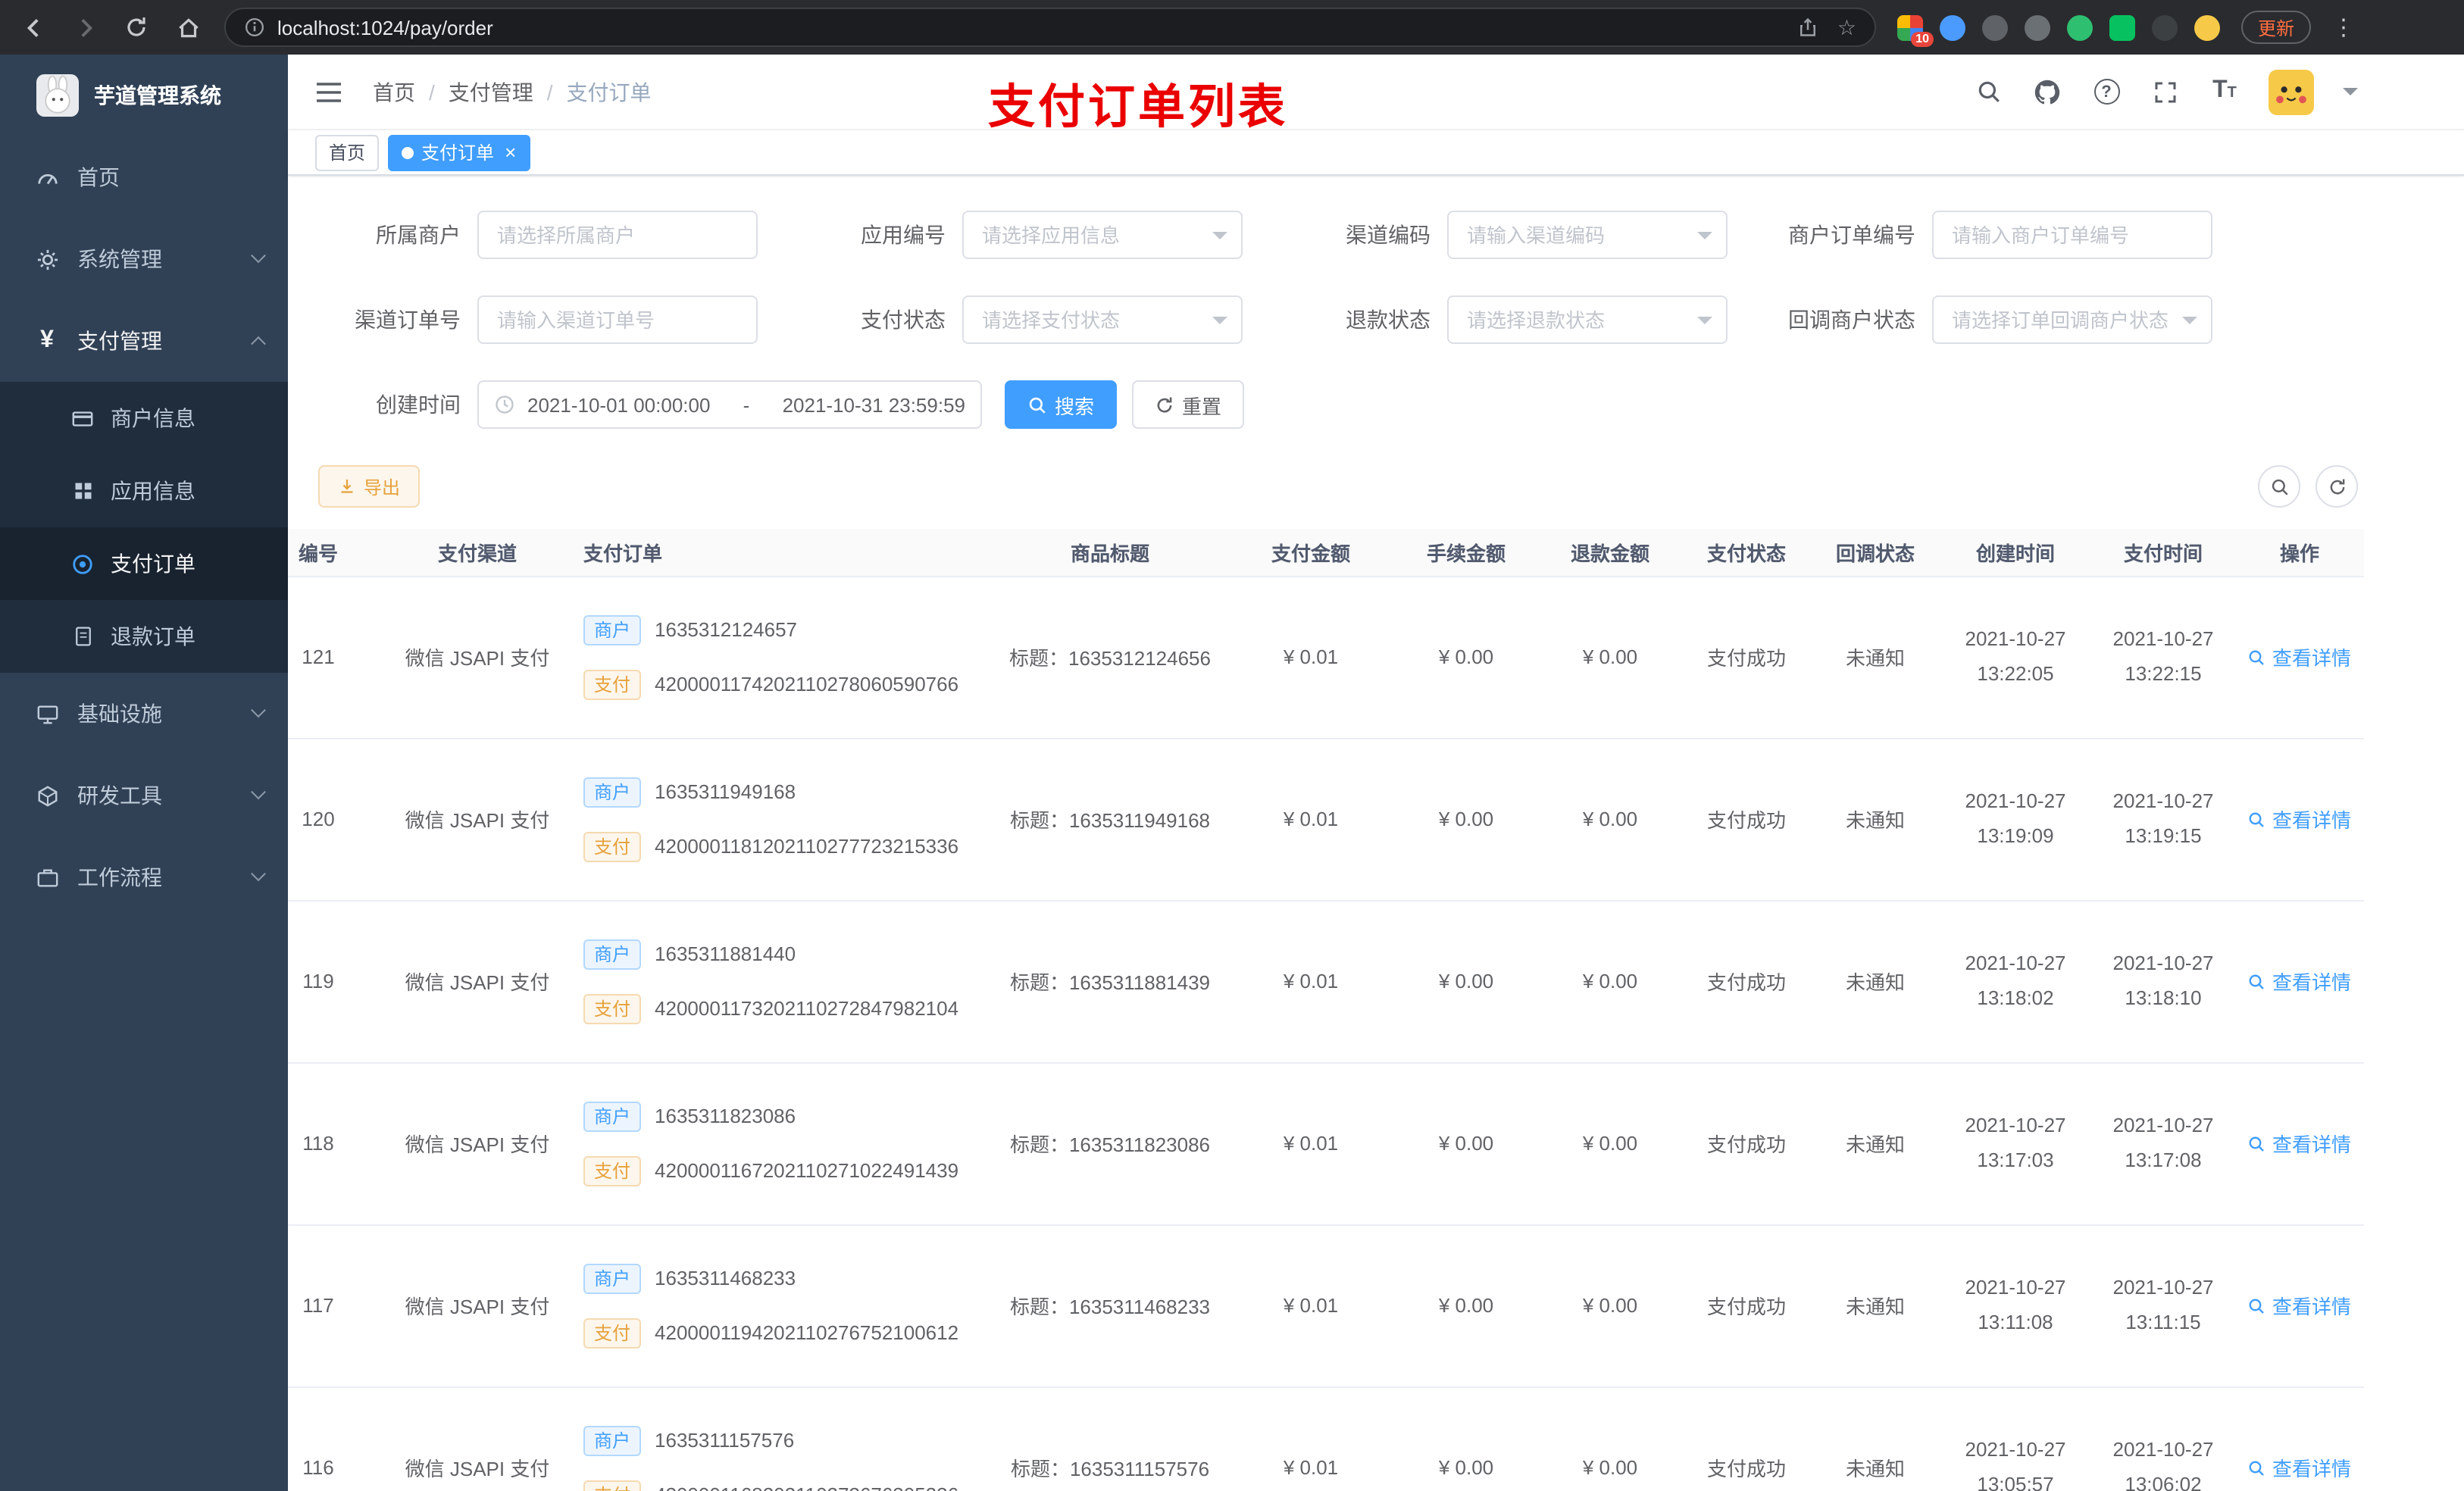 The height and width of the screenshot is (1491, 2464). I want to click on app-select-input, so click(1102, 235).